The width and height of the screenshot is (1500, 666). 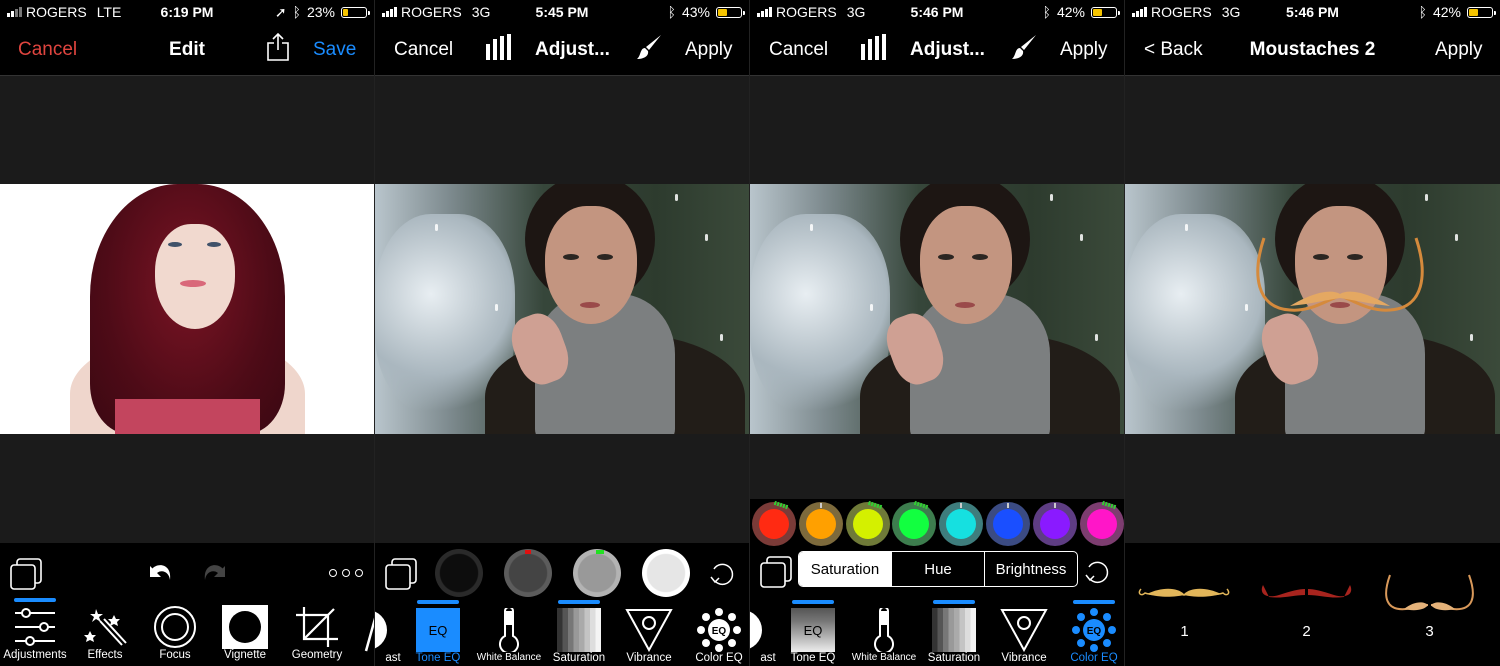 What do you see at coordinates (213, 572) in the screenshot?
I see `redo-icon` at bounding box center [213, 572].